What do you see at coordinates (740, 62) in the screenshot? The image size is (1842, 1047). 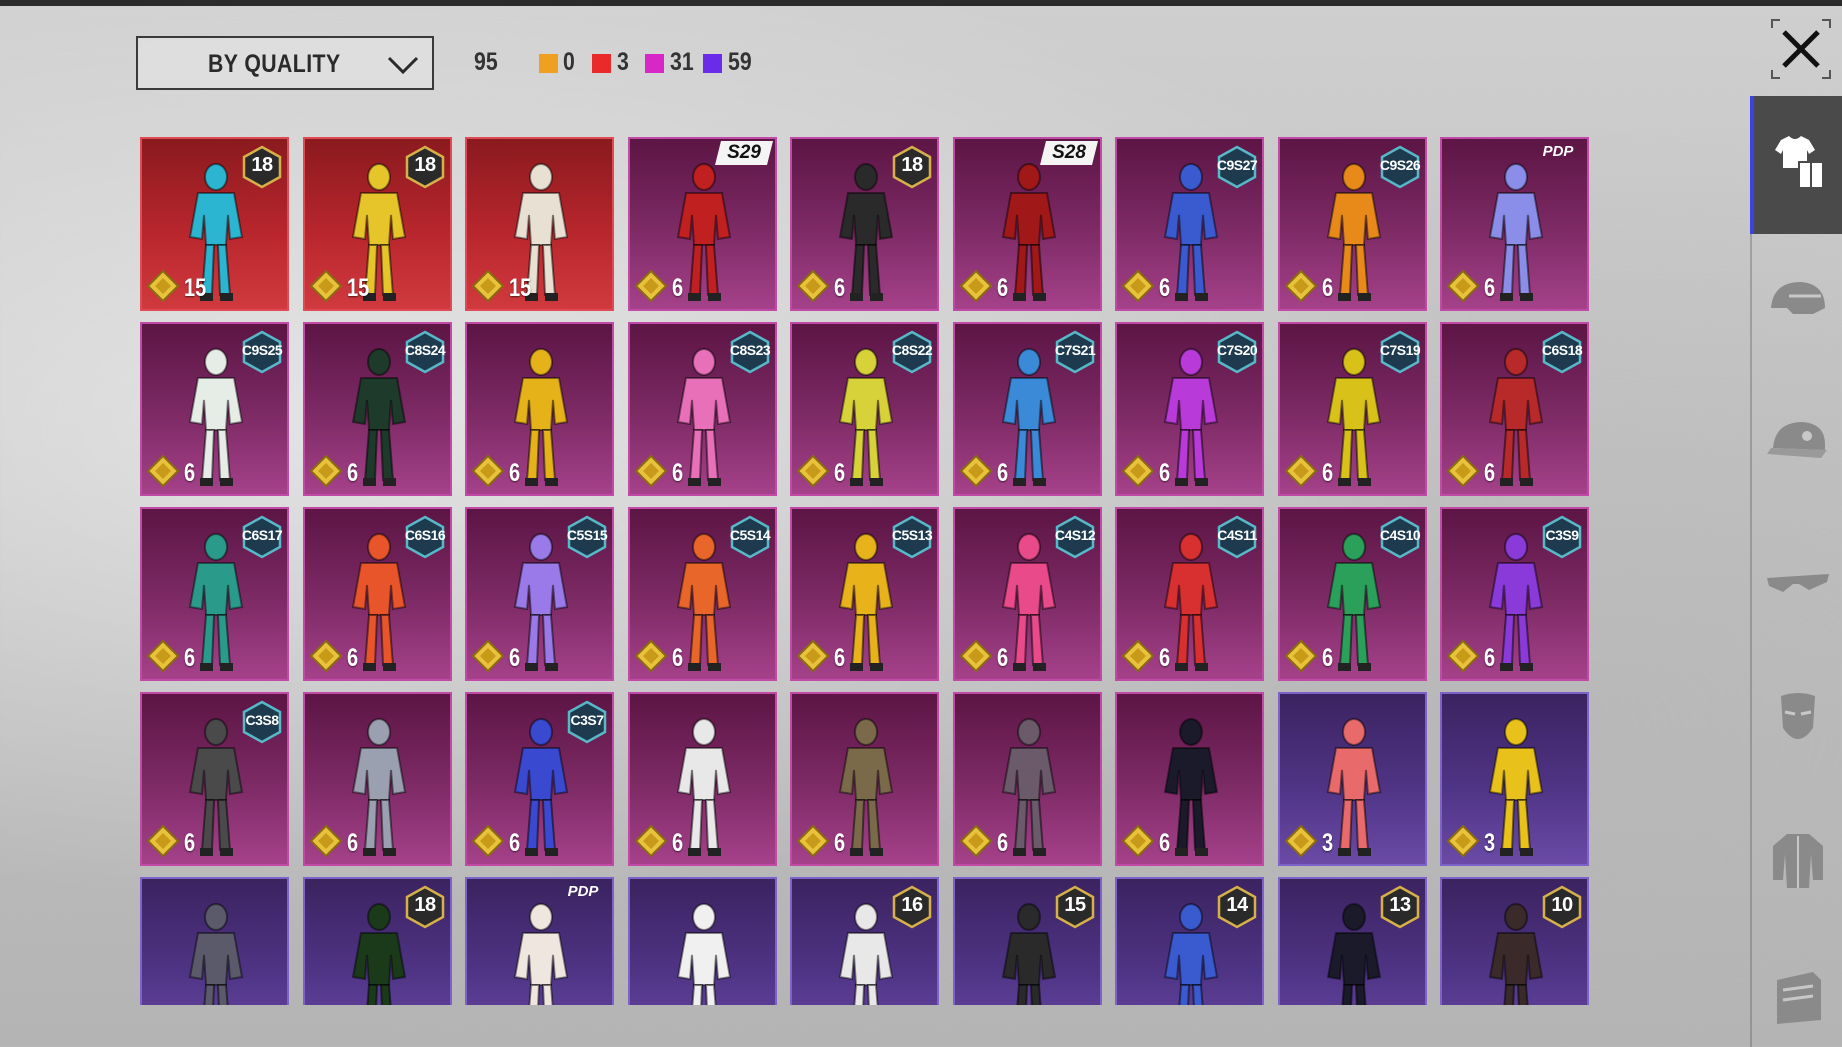 I see `violet-count: 59` at bounding box center [740, 62].